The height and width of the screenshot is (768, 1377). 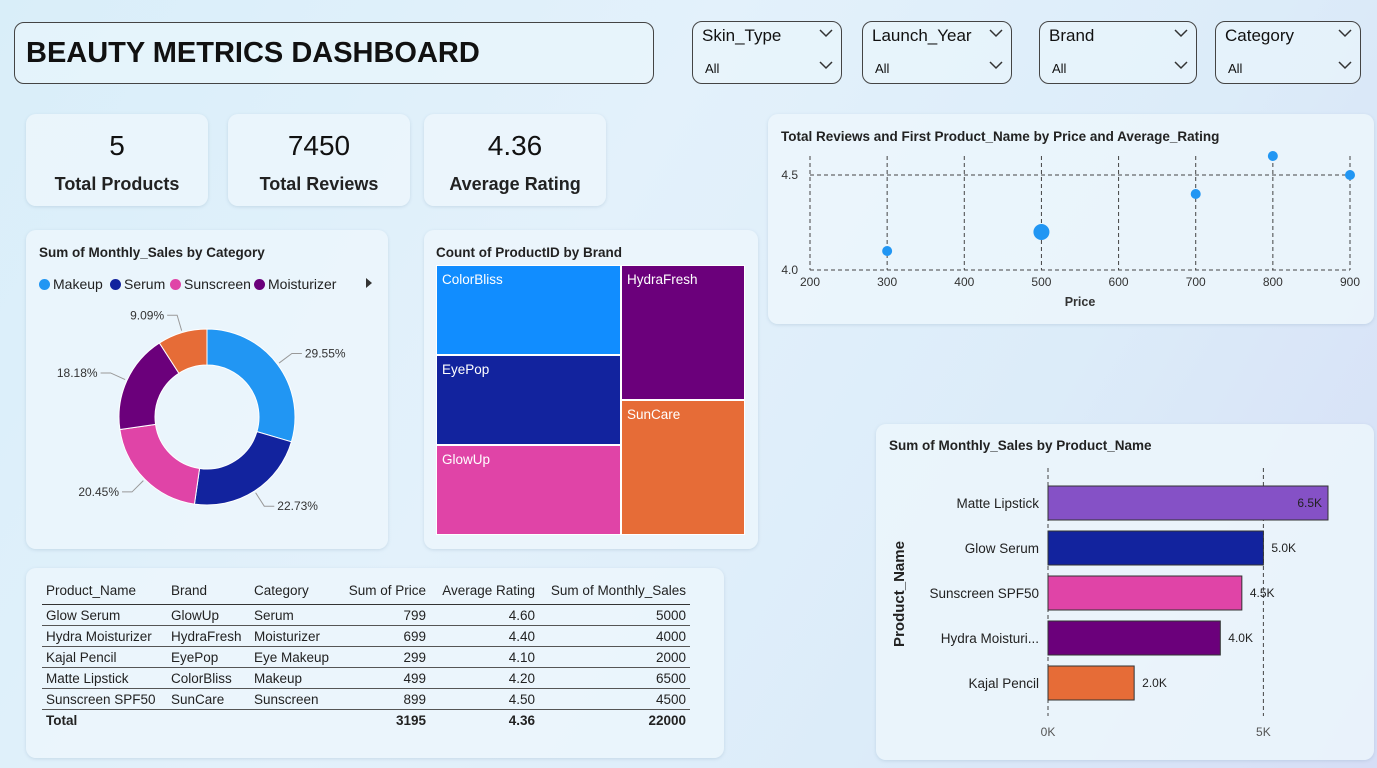 I want to click on kpi-average-rating: 4.36 Average Rating, so click(x=515, y=160).